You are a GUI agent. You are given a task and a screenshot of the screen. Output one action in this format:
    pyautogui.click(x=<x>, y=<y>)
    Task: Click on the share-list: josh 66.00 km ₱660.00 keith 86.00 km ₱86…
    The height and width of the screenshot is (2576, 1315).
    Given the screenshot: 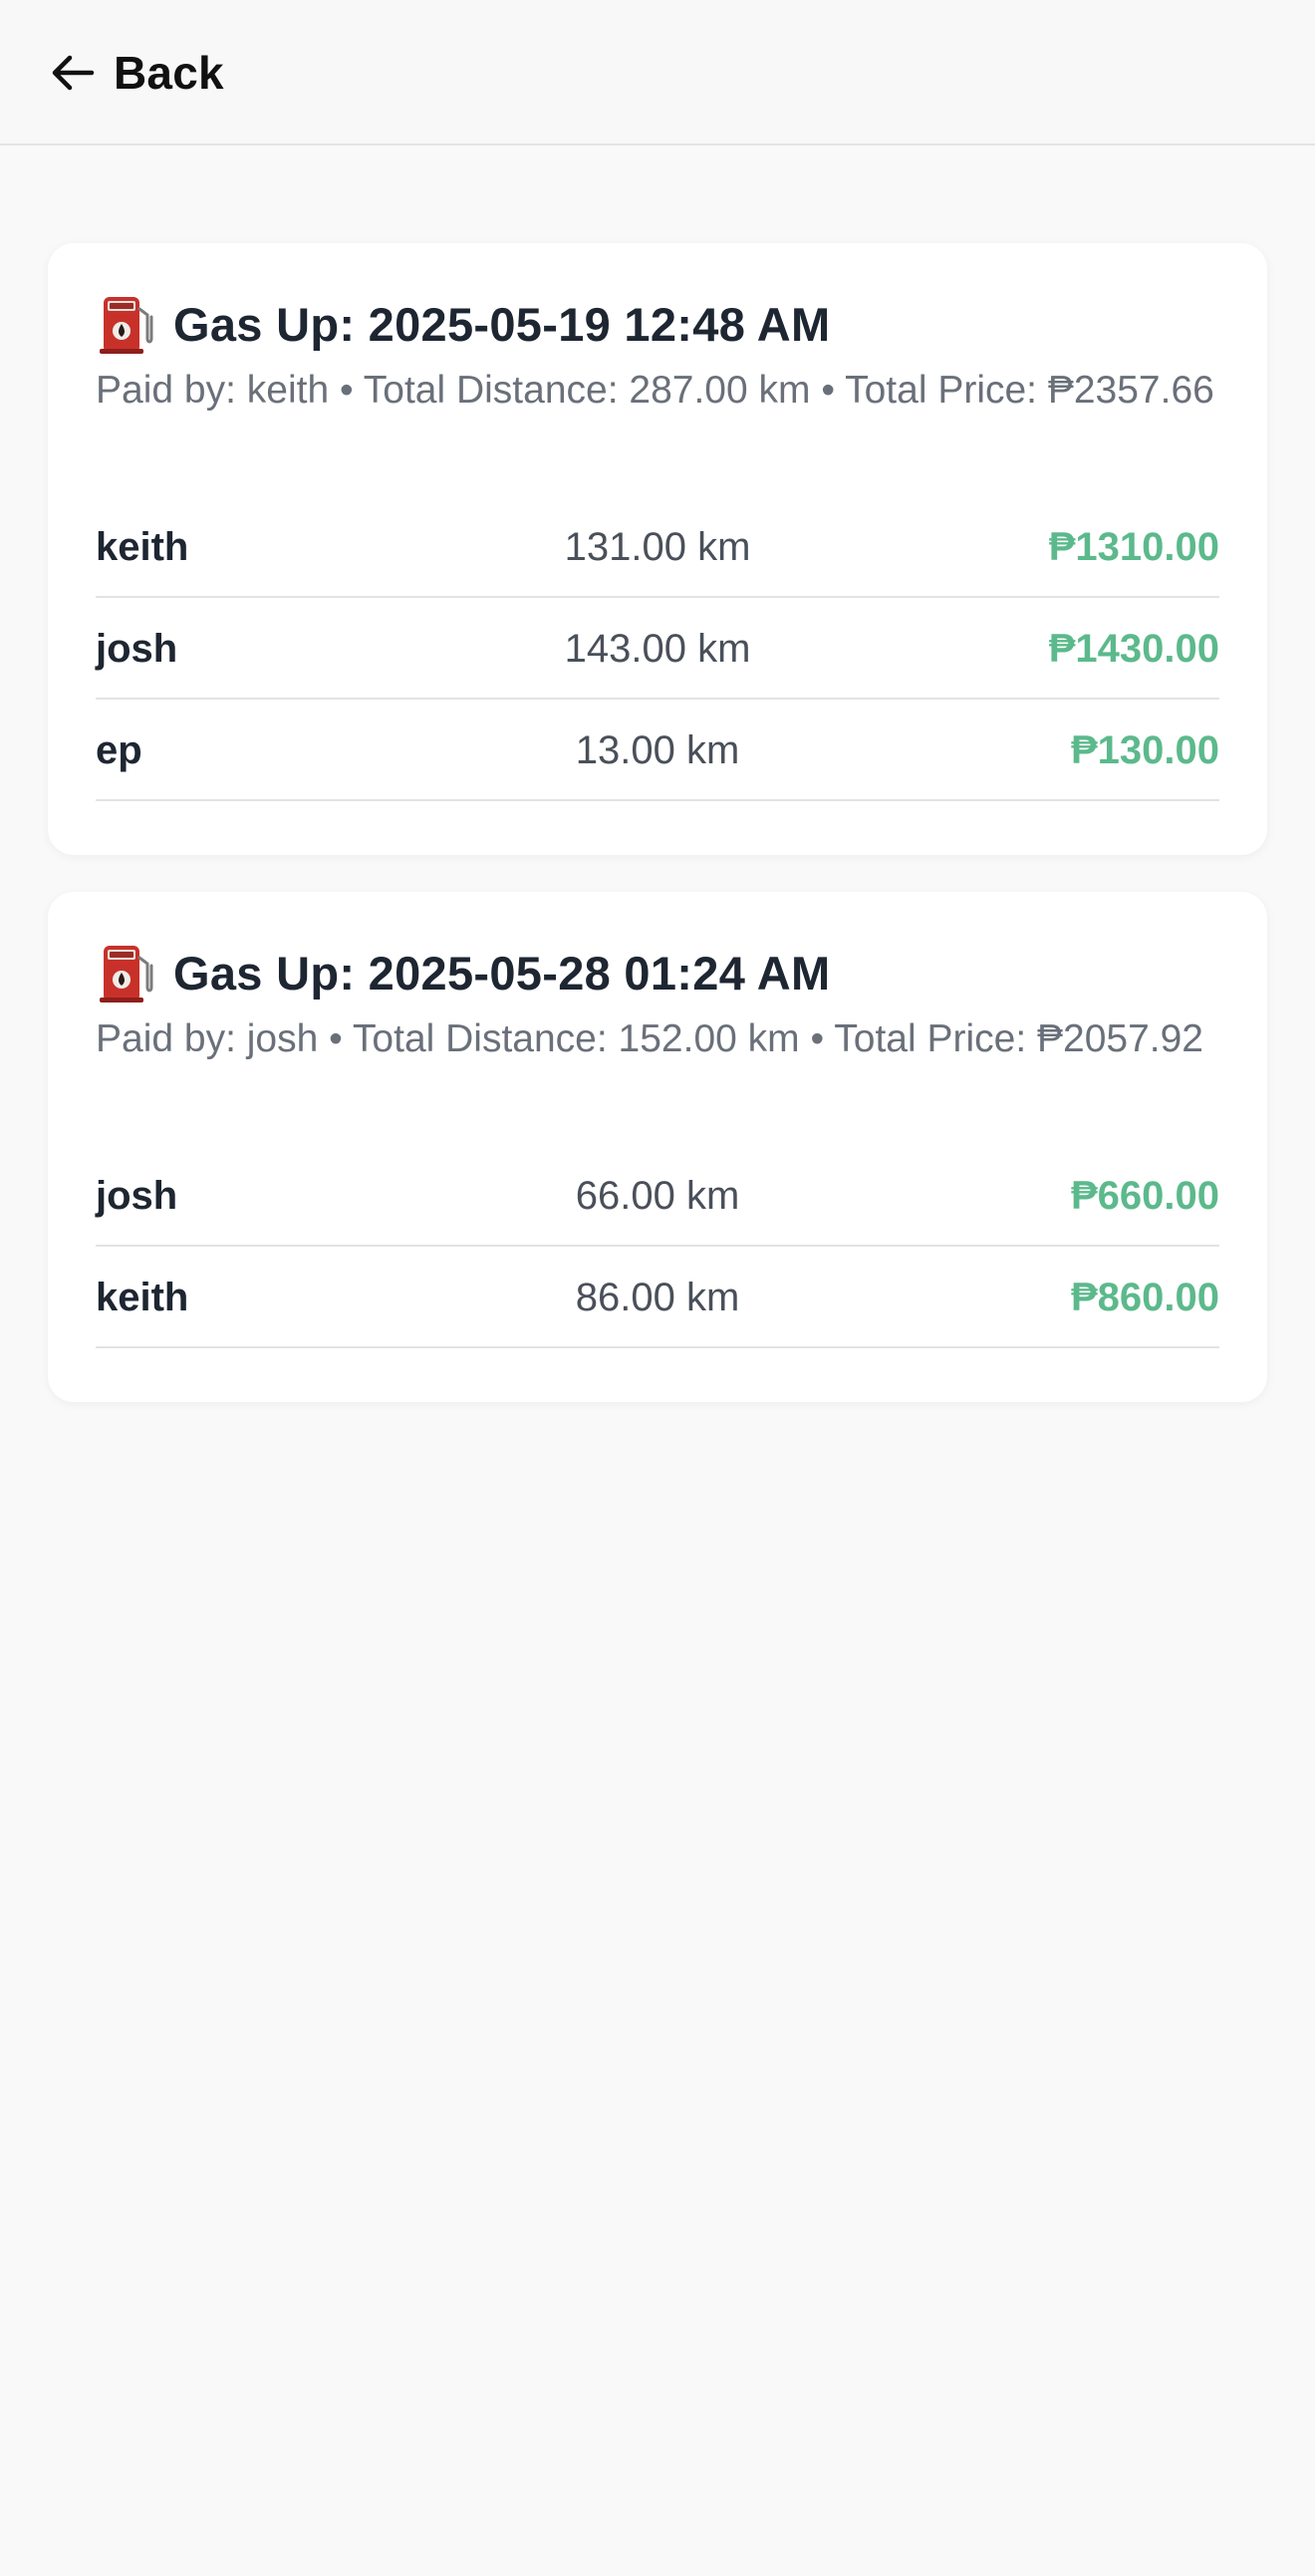 What is the action you would take?
    pyautogui.click(x=657, y=1248)
    